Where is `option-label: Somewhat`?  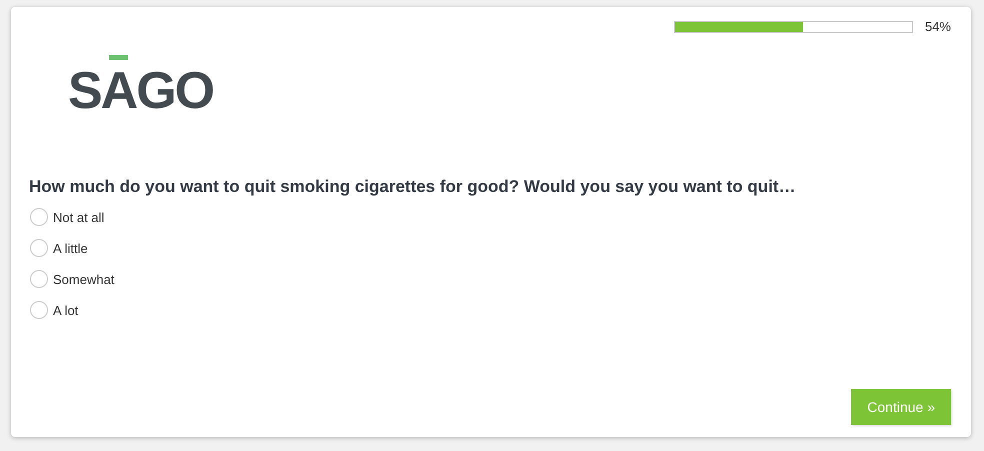 option-label: Somewhat is located at coordinates (83, 279).